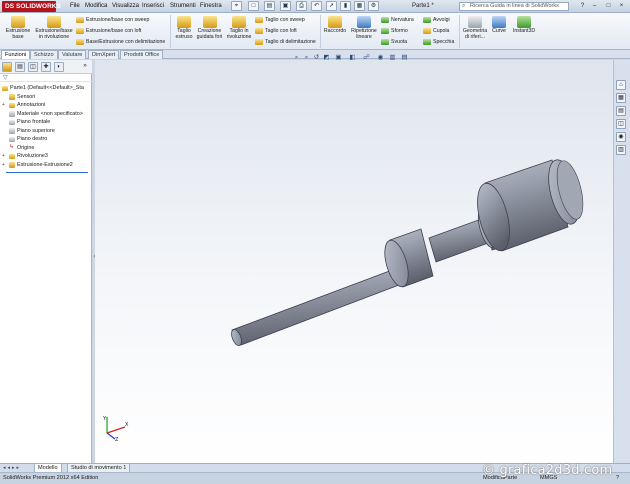  Describe the element at coordinates (104, 419) in the screenshot. I see `svg-text: Y` at that location.